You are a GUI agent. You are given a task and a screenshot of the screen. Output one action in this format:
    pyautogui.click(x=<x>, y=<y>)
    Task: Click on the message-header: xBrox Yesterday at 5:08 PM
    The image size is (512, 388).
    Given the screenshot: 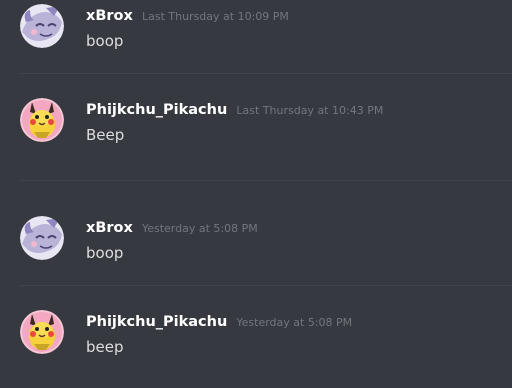 What is the action you would take?
    pyautogui.click(x=172, y=228)
    